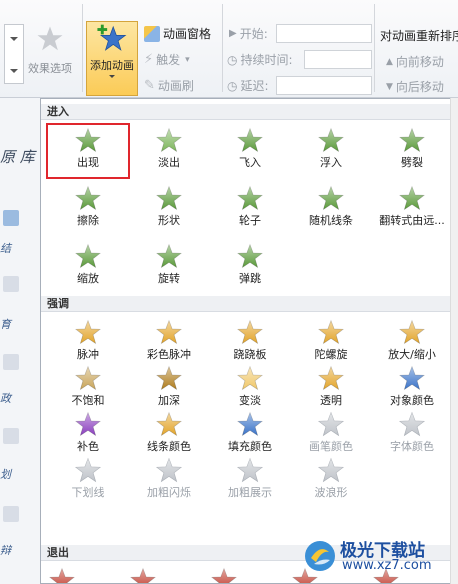  I want to click on emphasis-effect-item: 加粗闪烁, so click(169, 481).